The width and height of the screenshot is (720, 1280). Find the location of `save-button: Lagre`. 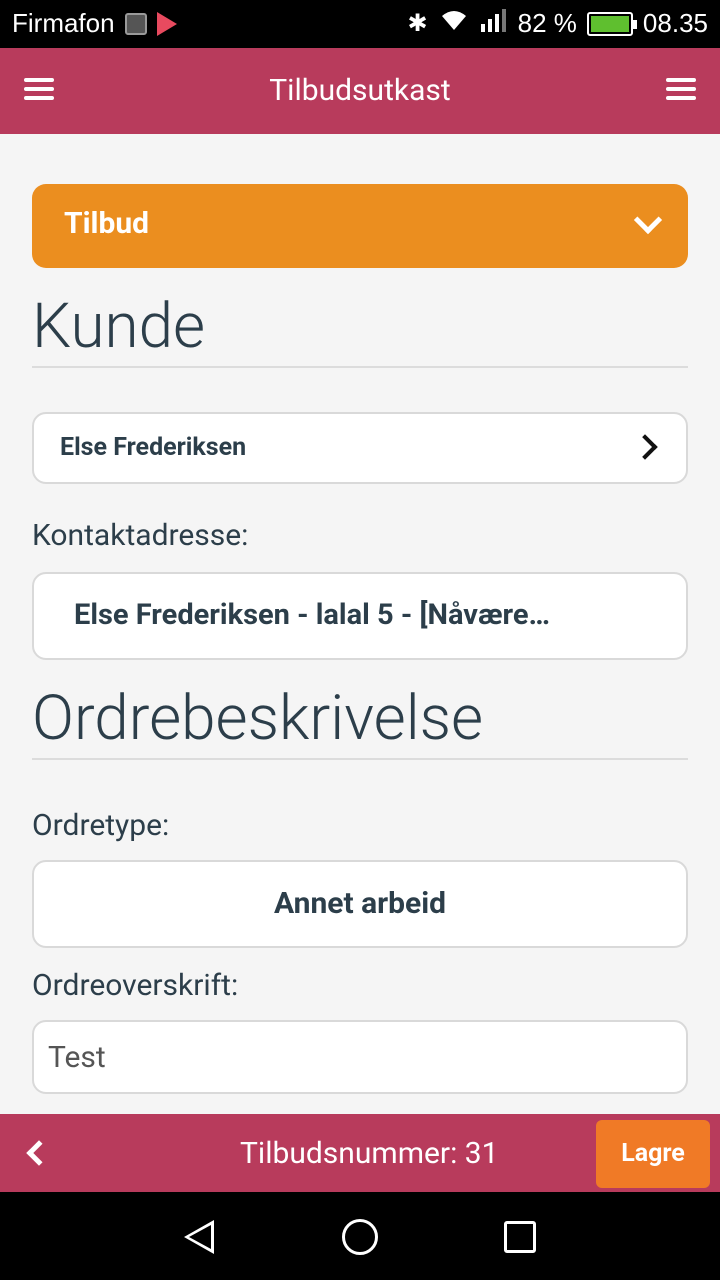

save-button: Lagre is located at coordinates (653, 1154).